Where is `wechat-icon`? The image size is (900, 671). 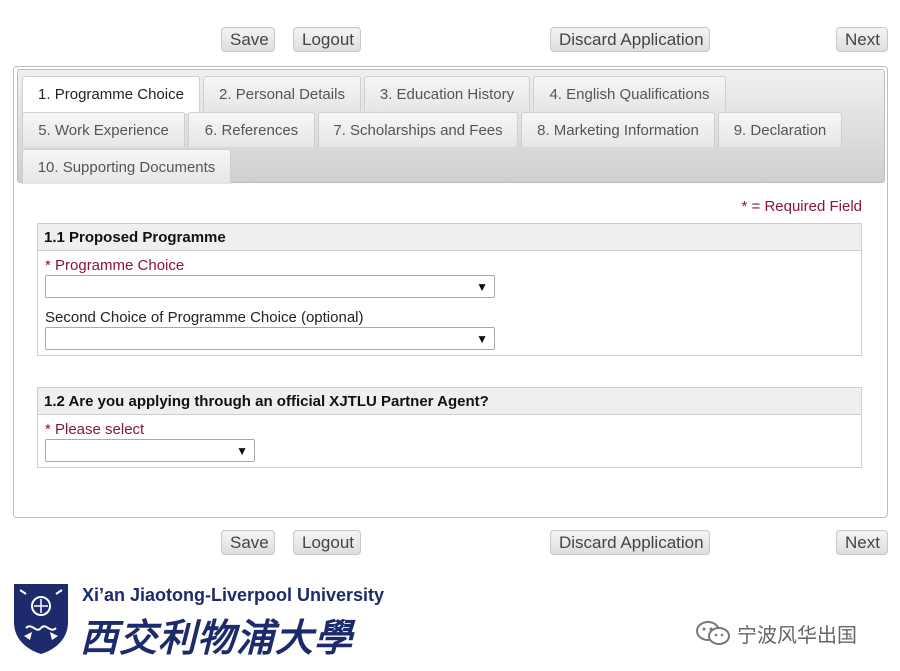
wechat-icon is located at coordinates (713, 633).